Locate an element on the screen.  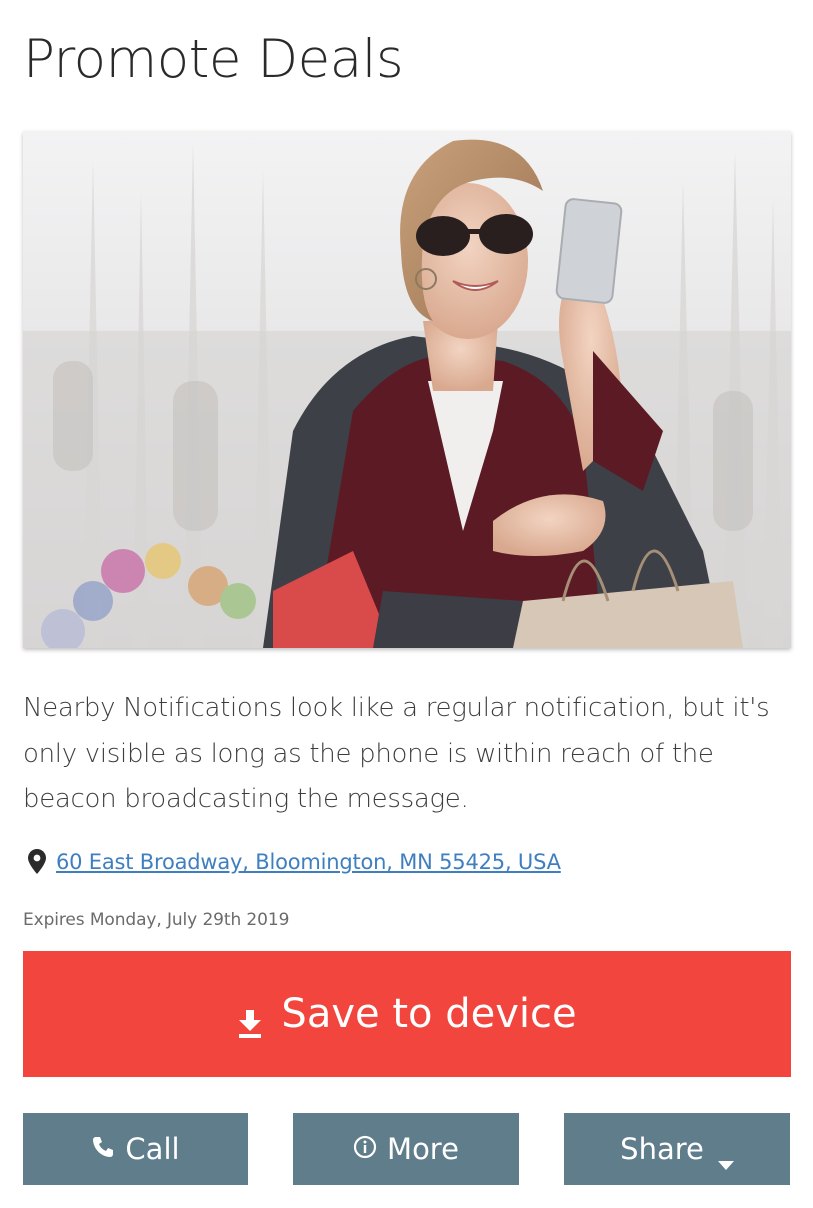
map-pin-icon is located at coordinates (37, 862).